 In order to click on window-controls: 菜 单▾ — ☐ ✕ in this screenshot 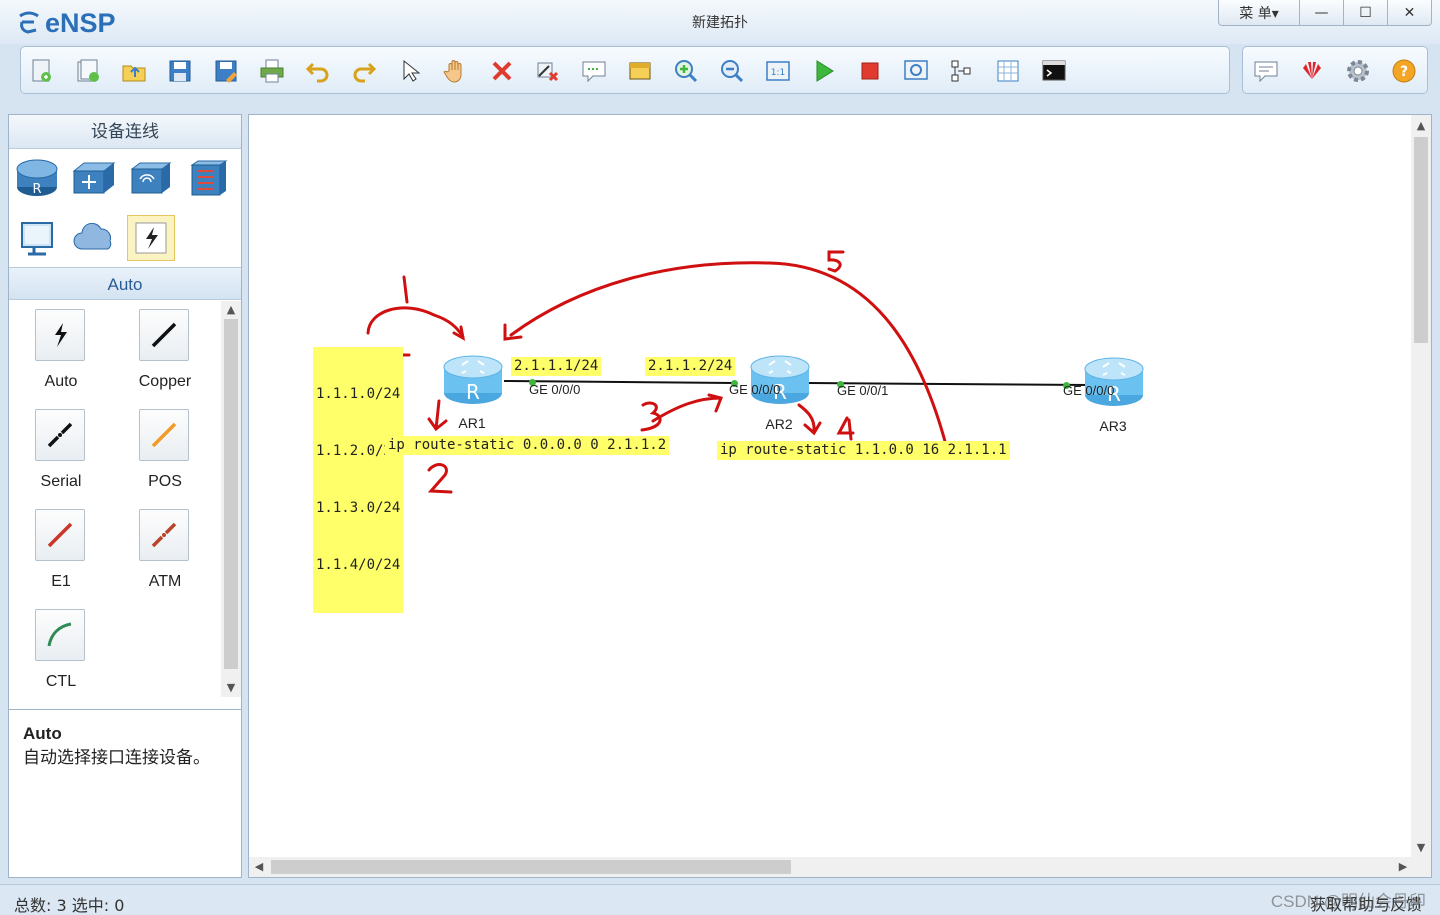, I will do `click(1325, 13)`.